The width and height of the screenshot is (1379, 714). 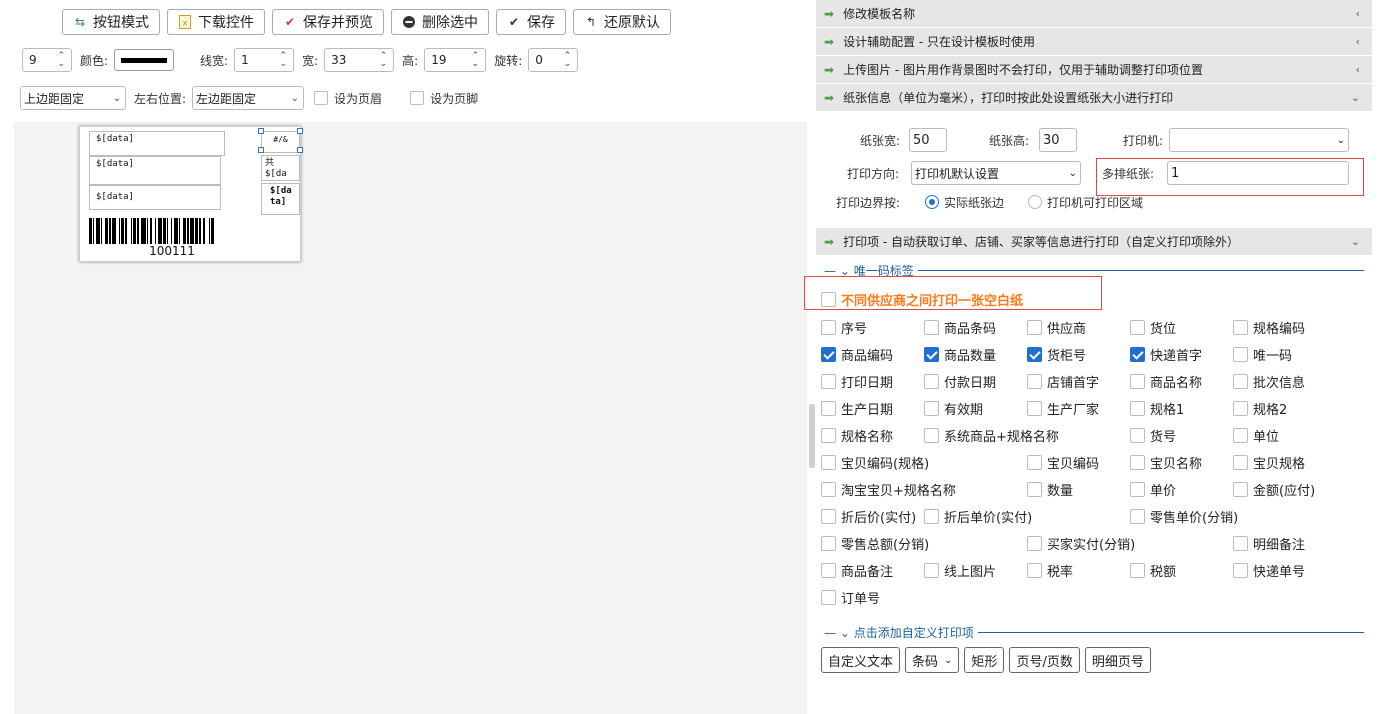 What do you see at coordinates (1269, 381) in the screenshot?
I see `print-item-option: 批次信息` at bounding box center [1269, 381].